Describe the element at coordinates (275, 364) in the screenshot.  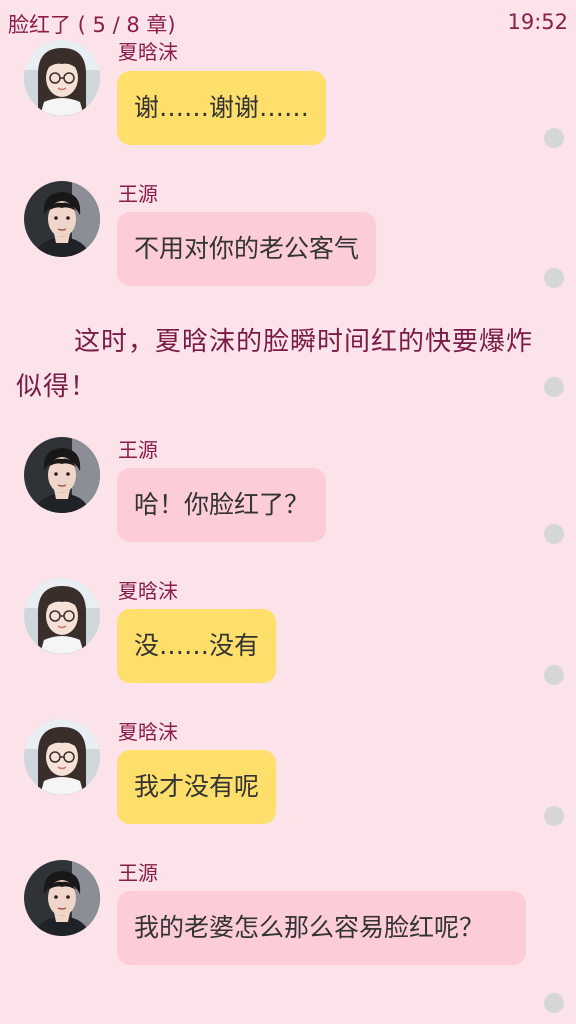
I see `narration-text: 这时，夏晗沫的脸瞬时间红的快要爆炸似得！` at that location.